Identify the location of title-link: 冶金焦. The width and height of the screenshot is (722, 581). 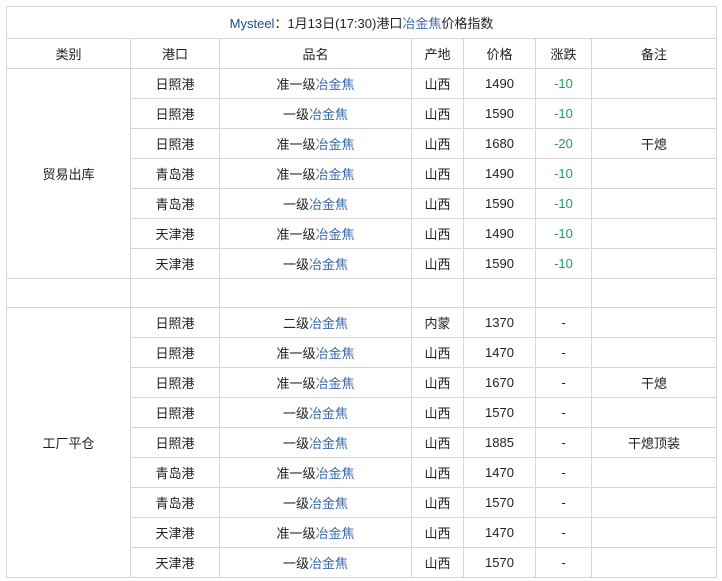
(421, 23).